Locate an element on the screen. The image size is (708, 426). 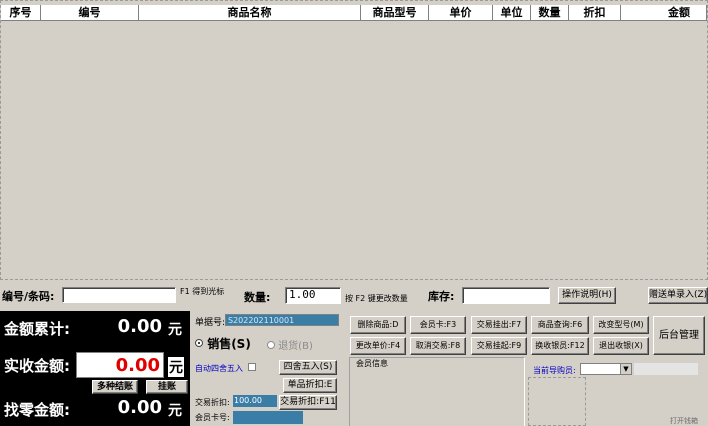
stock-input is located at coordinates (506, 295).